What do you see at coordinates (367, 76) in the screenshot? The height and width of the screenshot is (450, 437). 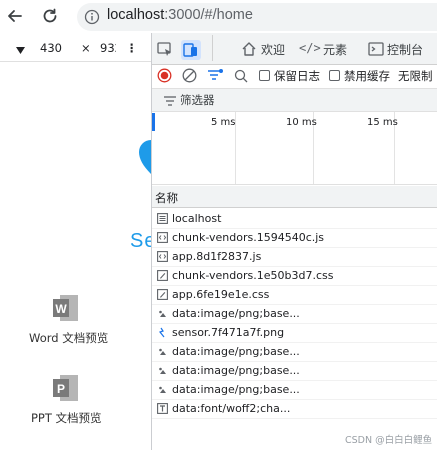 I see `disable-cache-label: 禁用缓存` at bounding box center [367, 76].